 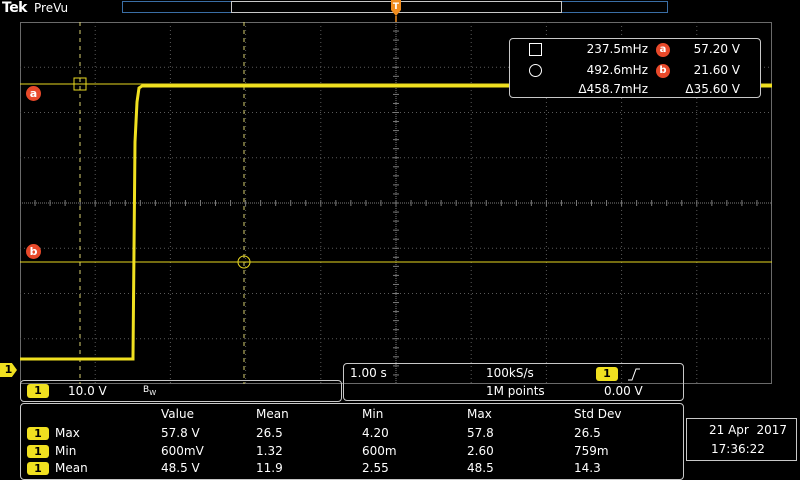 I want to click on row-min: 600m, so click(x=379, y=451).